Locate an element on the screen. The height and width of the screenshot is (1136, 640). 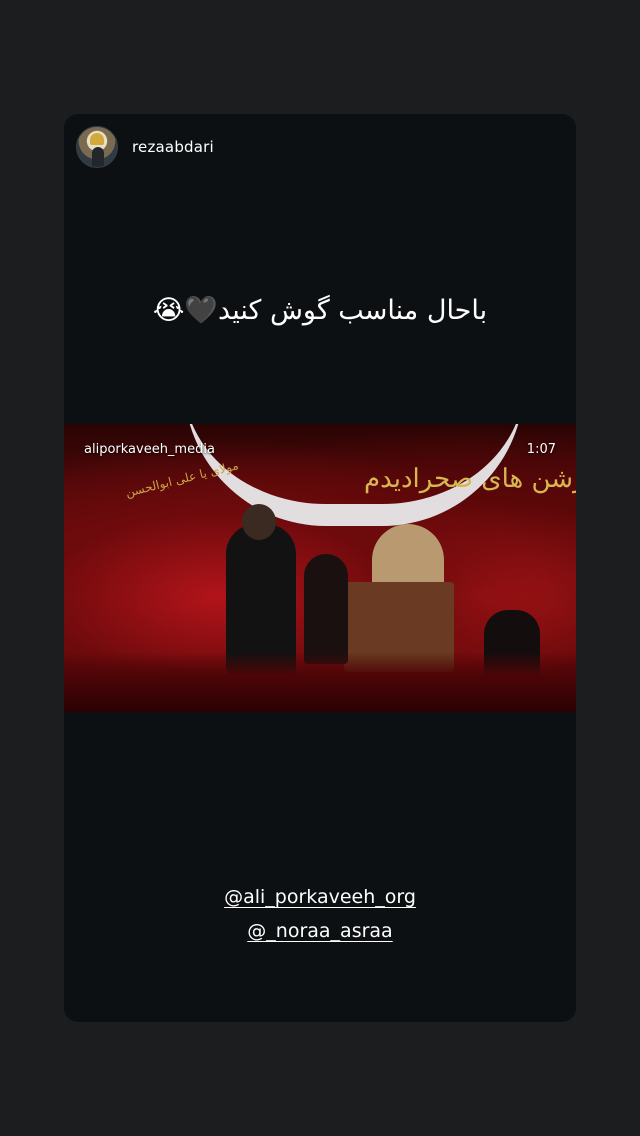
mentions-block: @ali_porkaveeh_org @_noraa_asraa is located at coordinates (320, 920).